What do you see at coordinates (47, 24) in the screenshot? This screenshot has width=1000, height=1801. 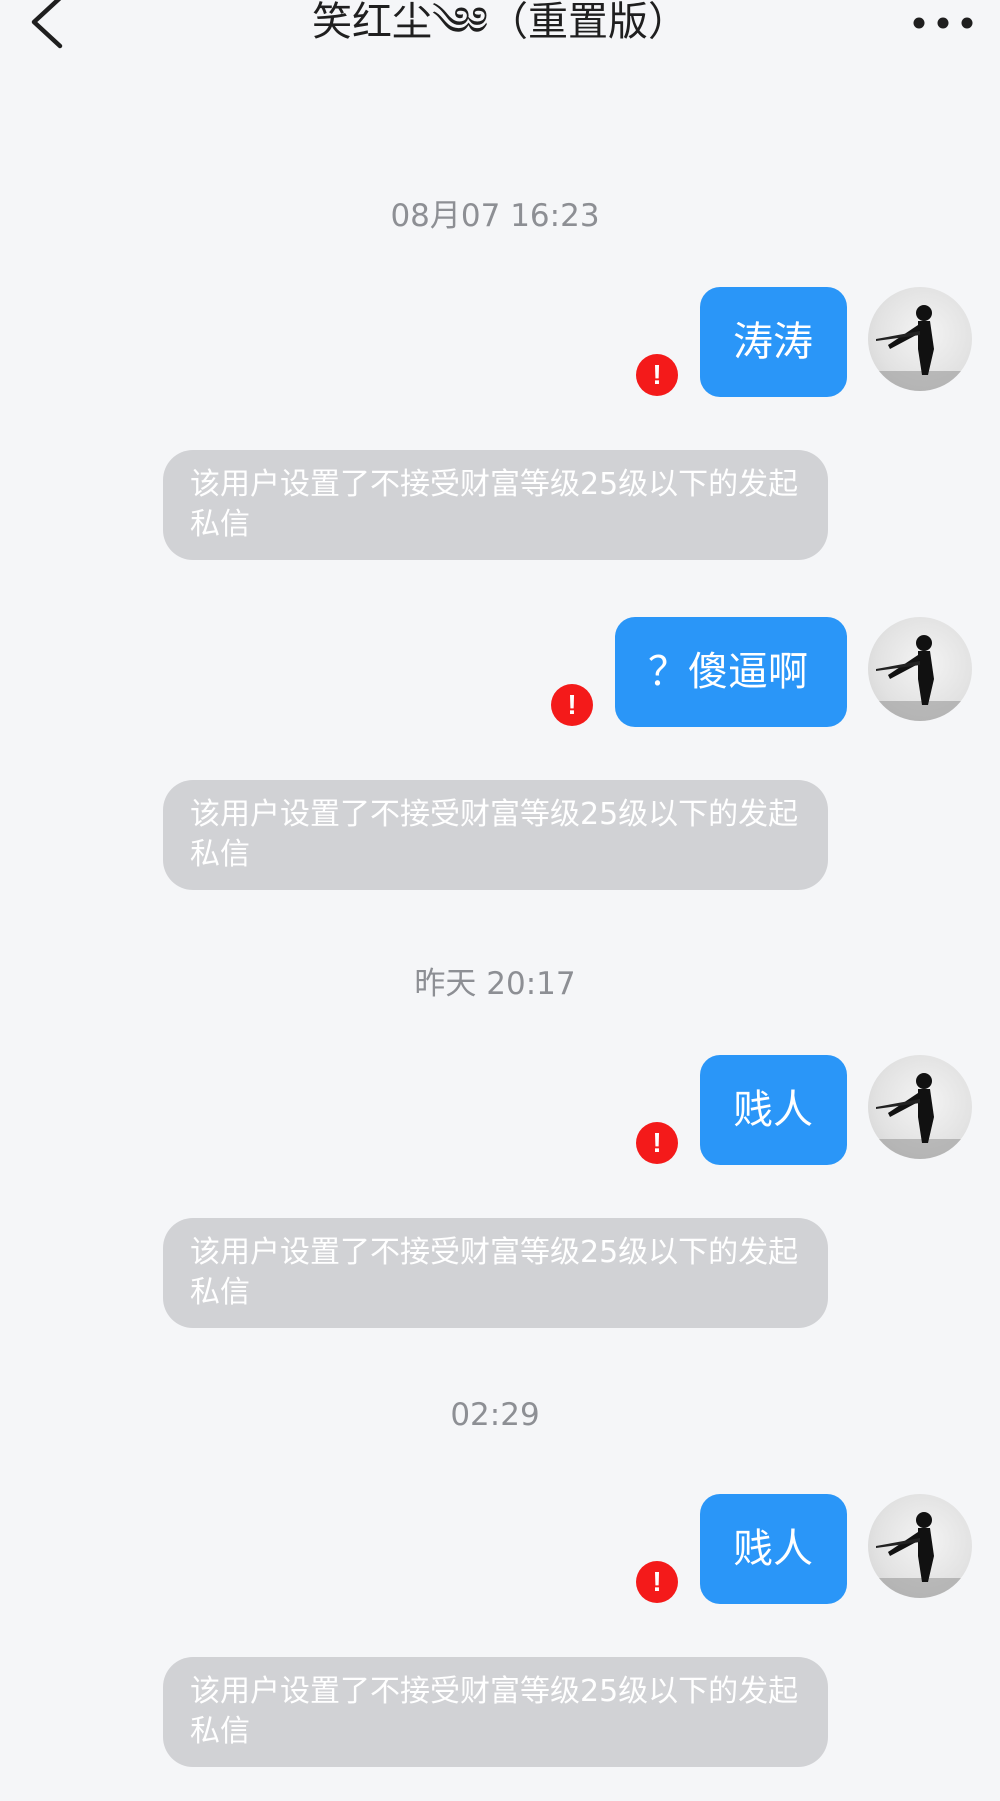 I see `chevron-left-icon` at bounding box center [47, 24].